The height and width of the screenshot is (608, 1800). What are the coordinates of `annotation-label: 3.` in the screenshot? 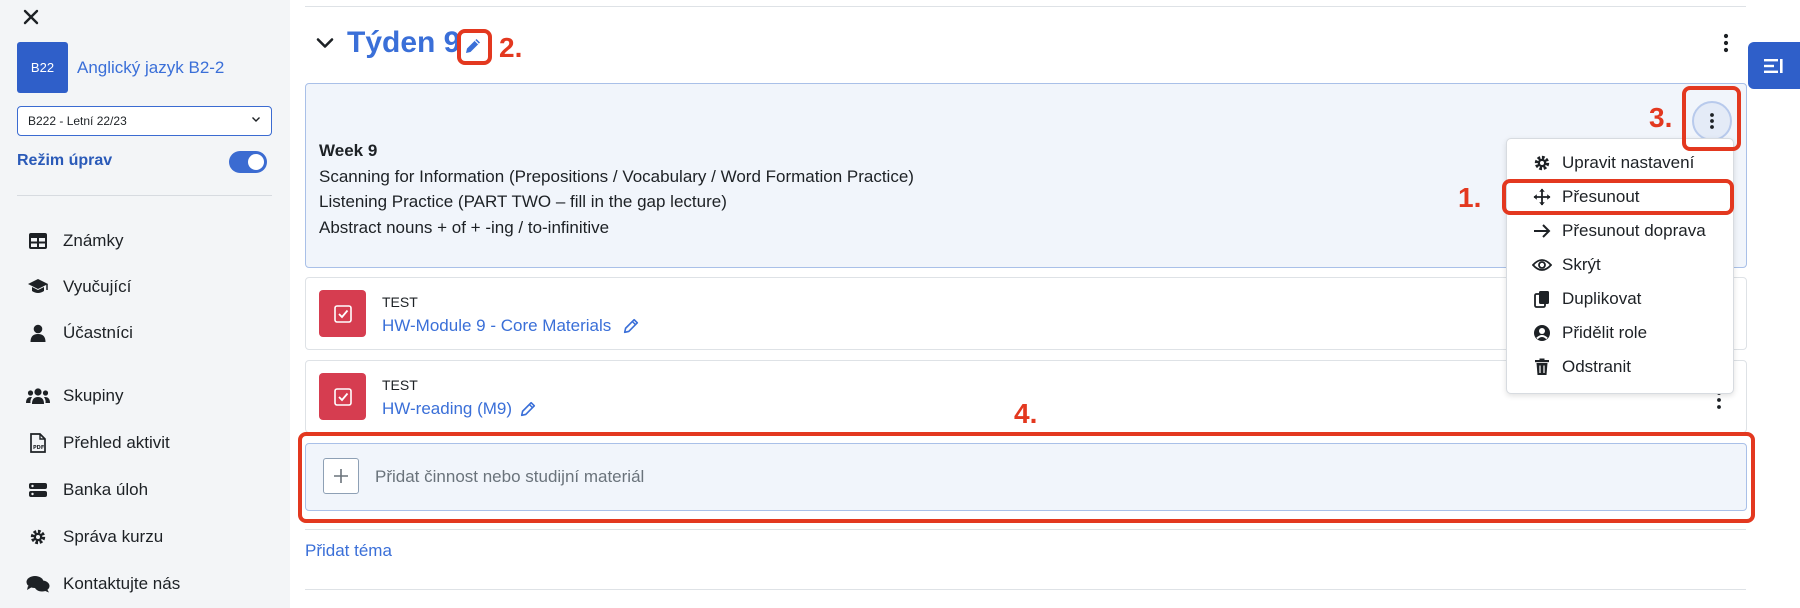 It's located at (1661, 117).